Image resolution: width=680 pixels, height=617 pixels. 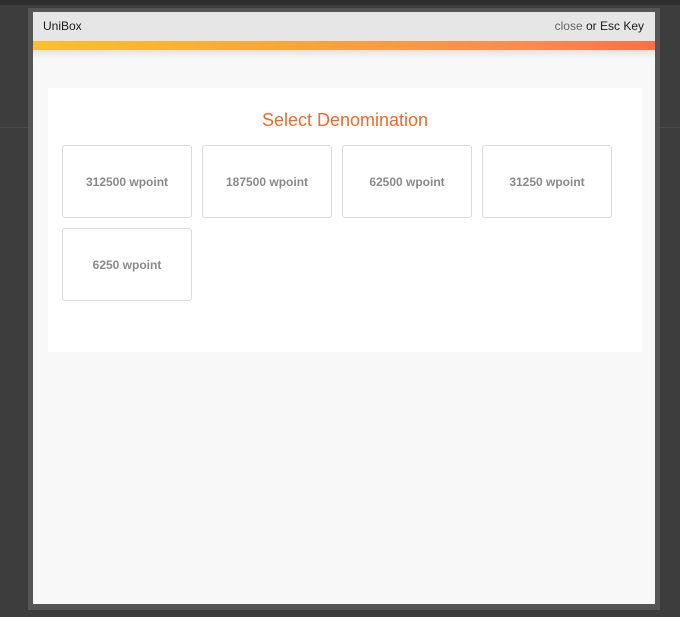 I want to click on denomination-label: 312500 wpoint, so click(x=127, y=181).